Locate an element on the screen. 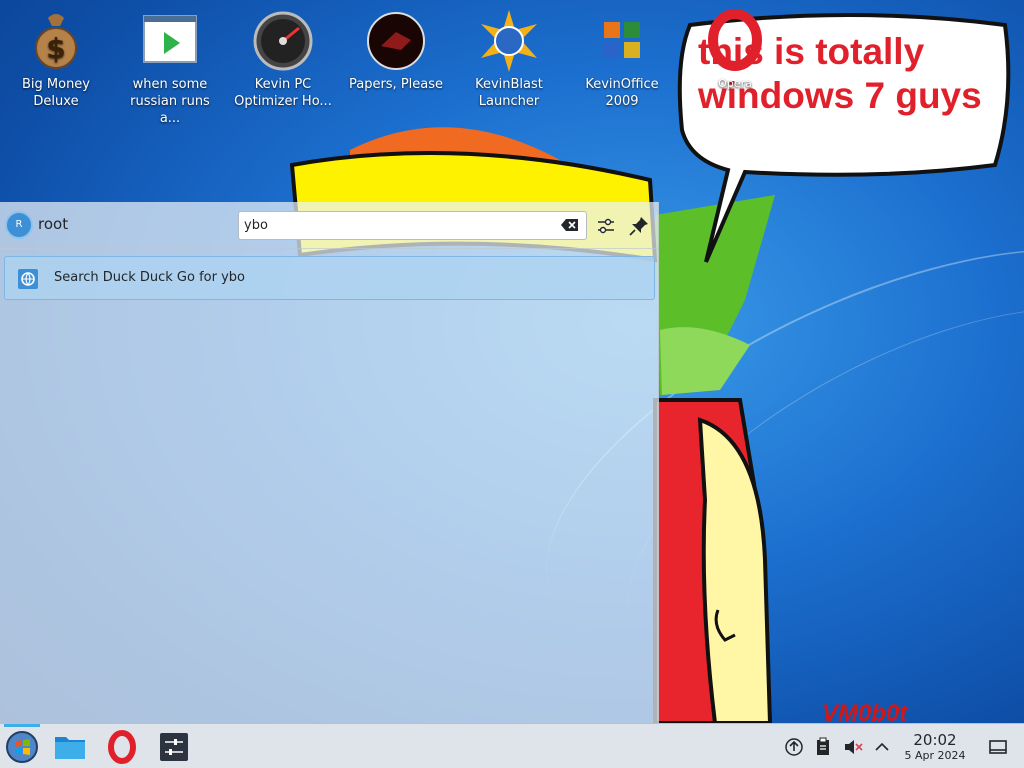 Image resolution: width=1024 pixels, height=768 pixels. application-launcher-button is located at coordinates (22, 747).